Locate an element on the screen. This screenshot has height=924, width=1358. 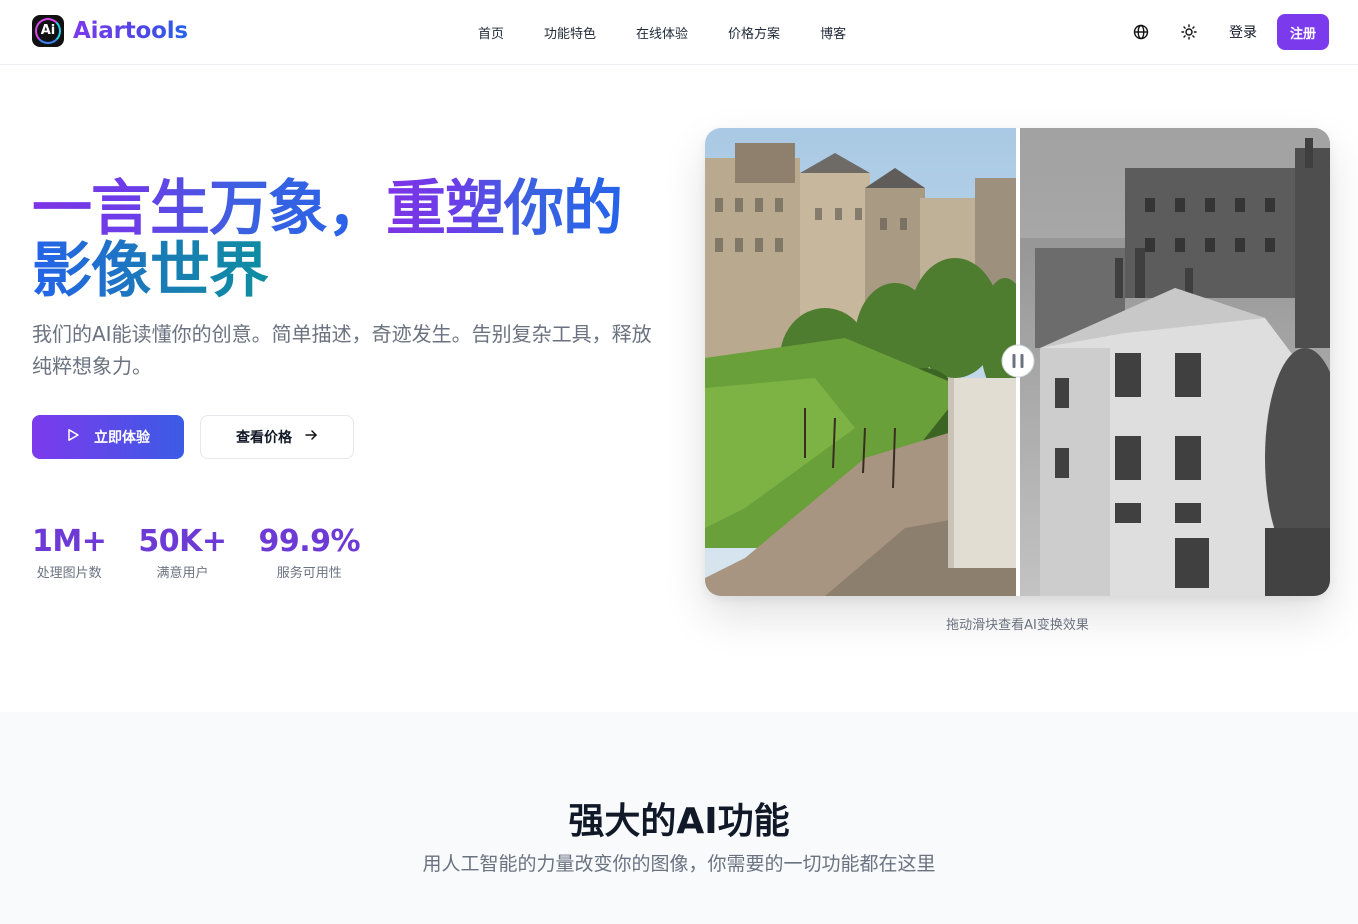
stat-value: 50K+ is located at coordinates (182, 541).